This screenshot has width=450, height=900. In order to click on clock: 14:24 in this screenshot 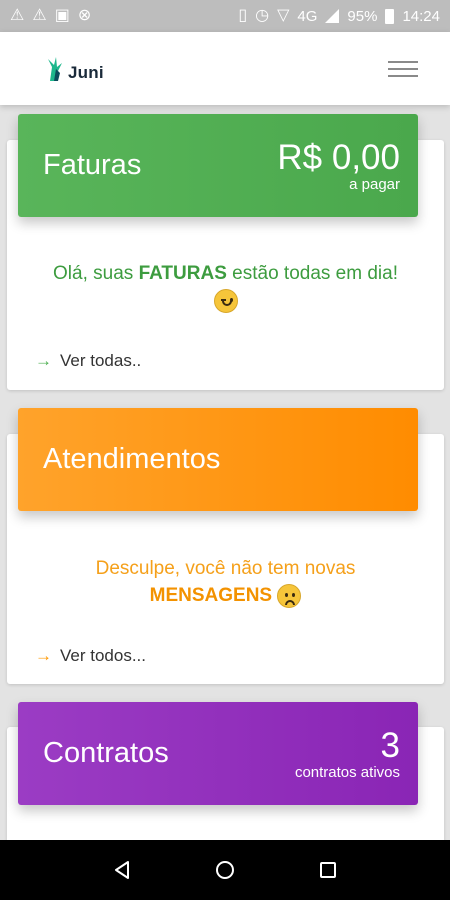, I will do `click(421, 16)`.